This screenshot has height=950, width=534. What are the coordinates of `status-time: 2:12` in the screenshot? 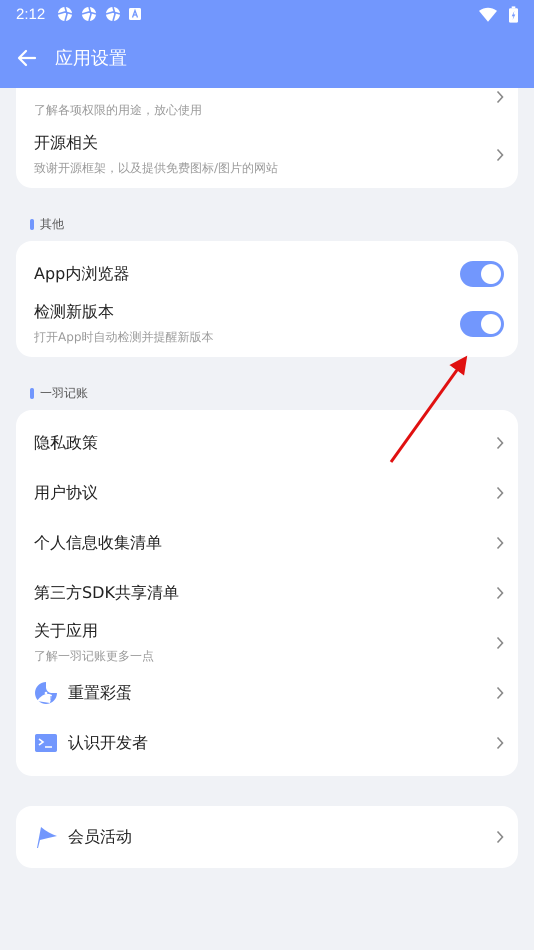 It's located at (31, 14).